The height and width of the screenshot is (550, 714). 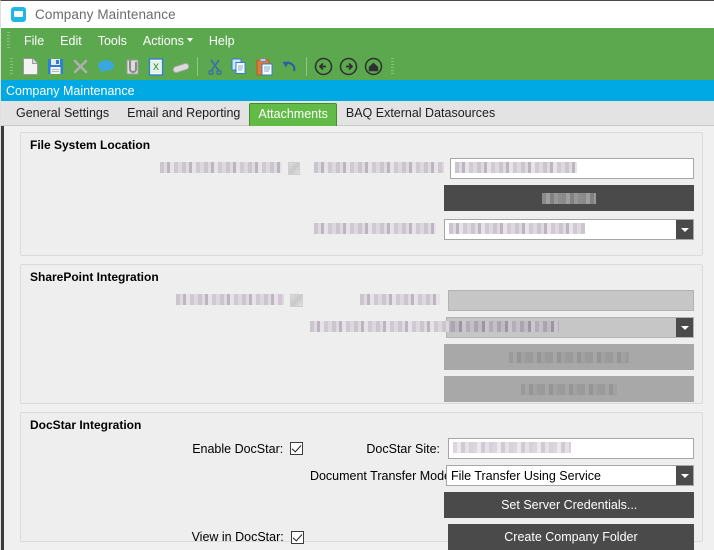 I want to click on sharepoint-transfer-mode-combo, so click(x=569, y=327).